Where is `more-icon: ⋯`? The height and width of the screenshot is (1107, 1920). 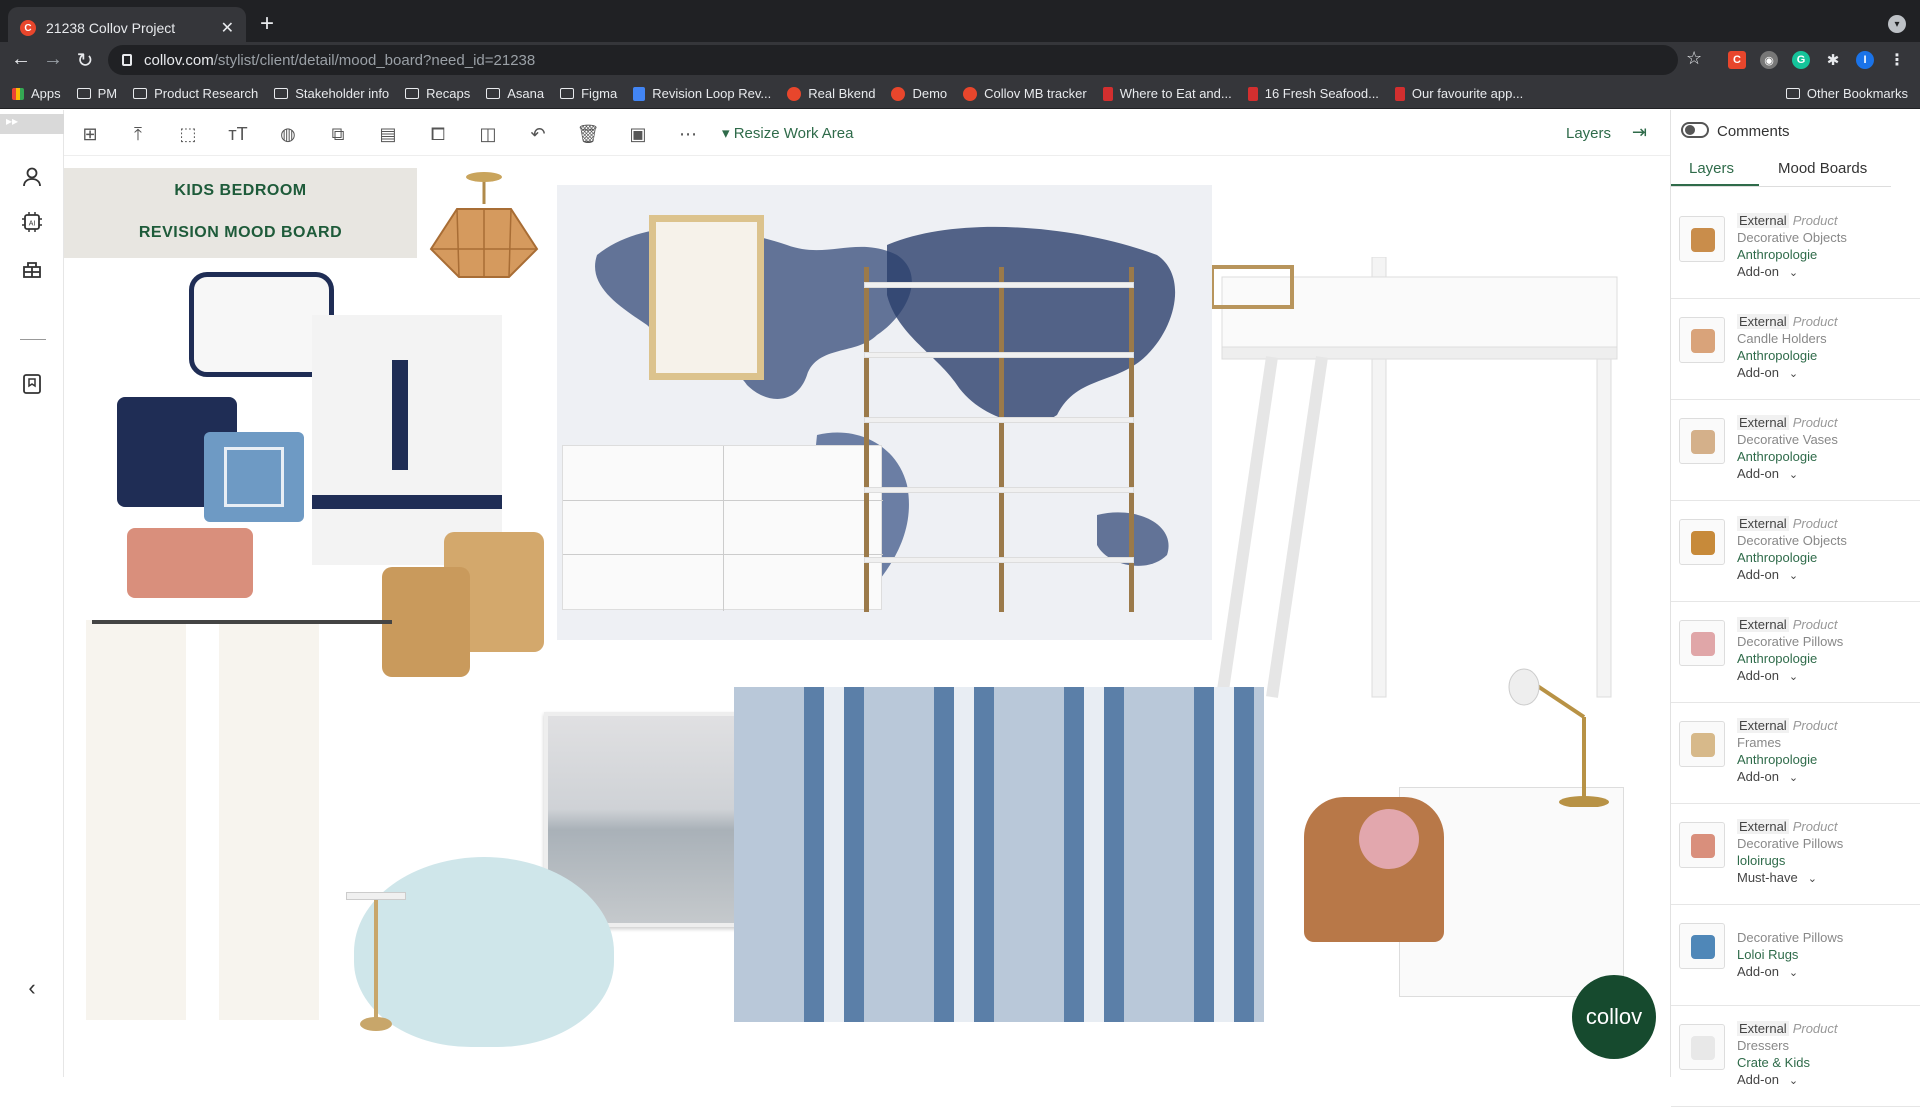
more-icon: ⋯ is located at coordinates (688, 134).